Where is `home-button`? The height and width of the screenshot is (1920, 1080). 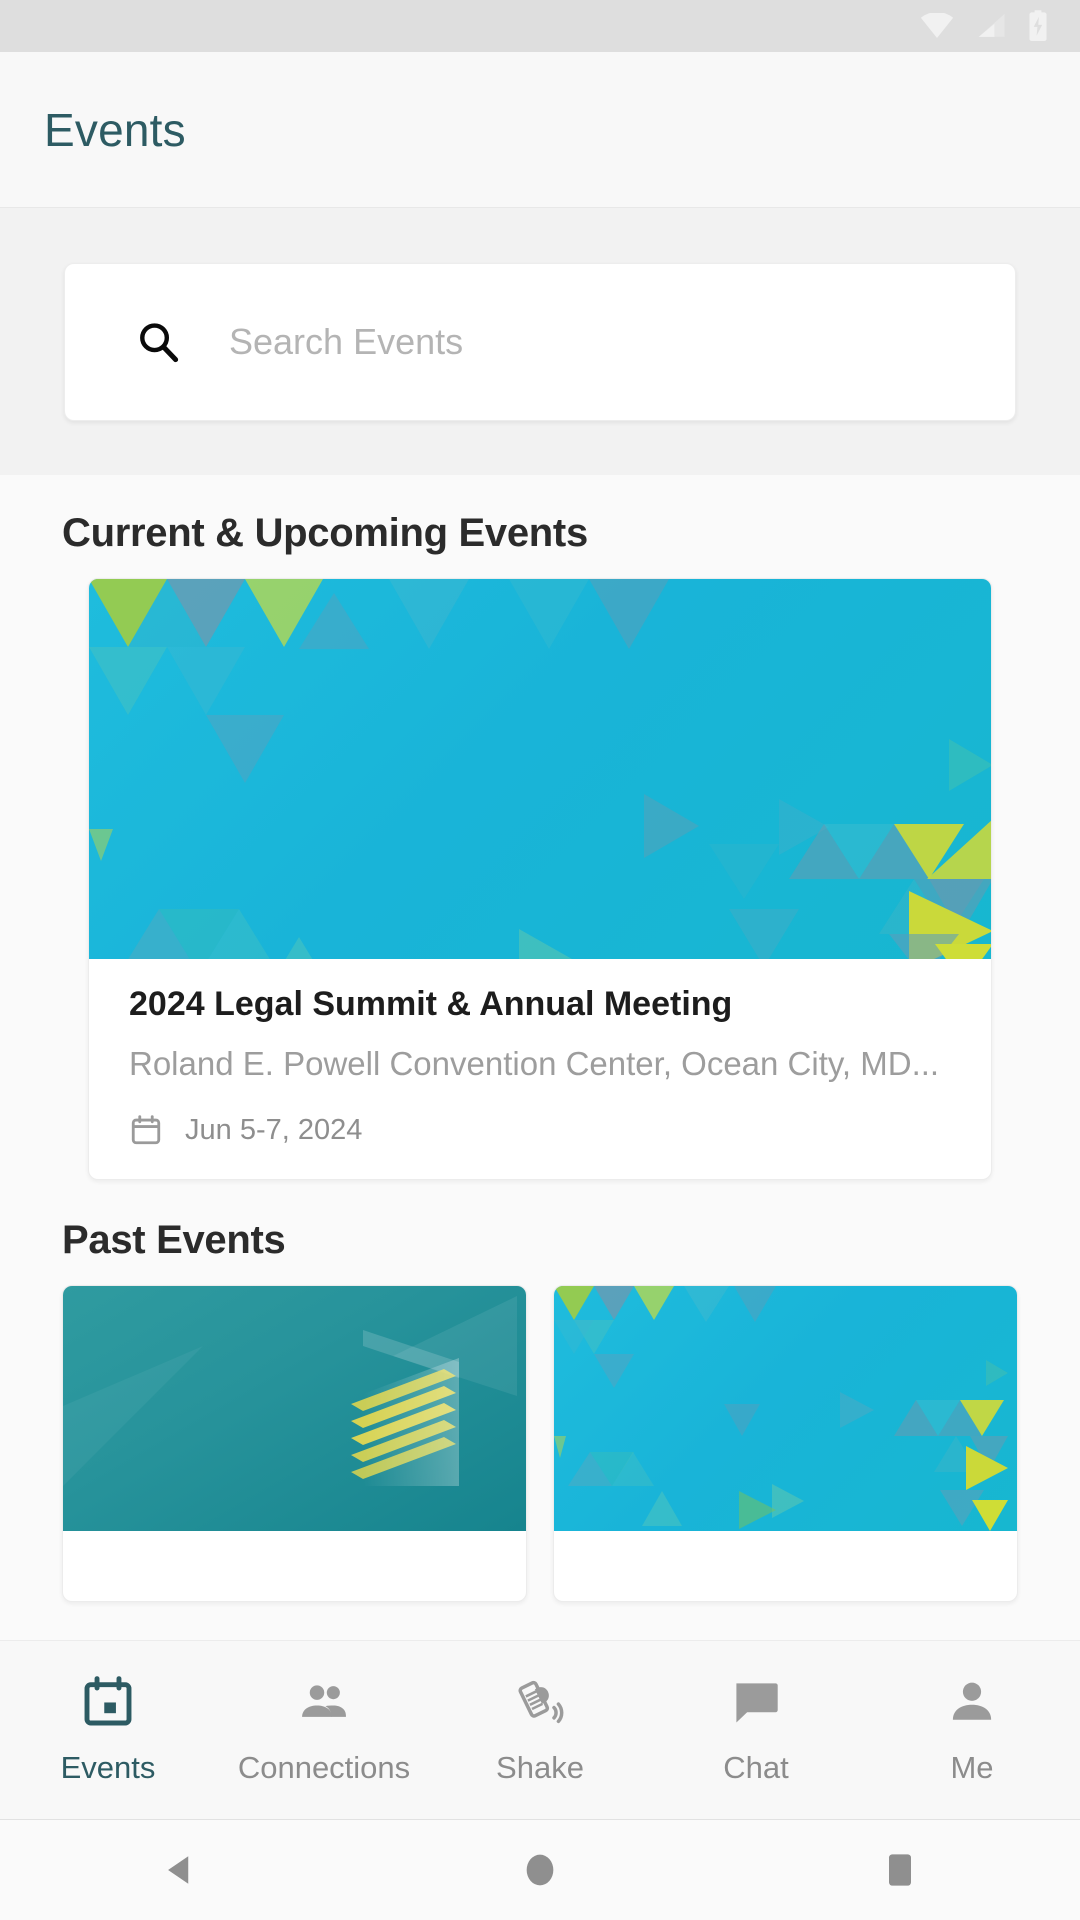 home-button is located at coordinates (540, 1870).